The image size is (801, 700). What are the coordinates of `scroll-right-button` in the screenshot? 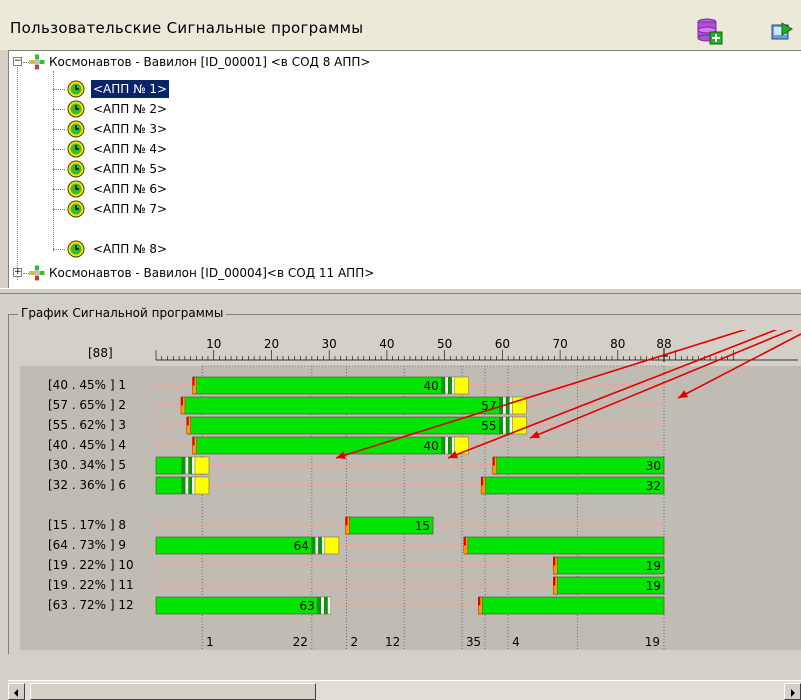 It's located at (792, 691).